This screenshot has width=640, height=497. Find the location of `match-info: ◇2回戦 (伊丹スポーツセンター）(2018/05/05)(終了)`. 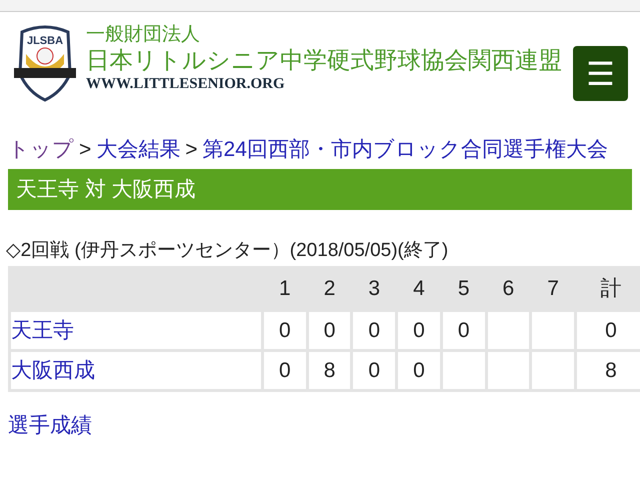

match-info: ◇2回戦 (伊丹スポーツセンター）(2018/05/05)(終了) is located at coordinates (227, 251).